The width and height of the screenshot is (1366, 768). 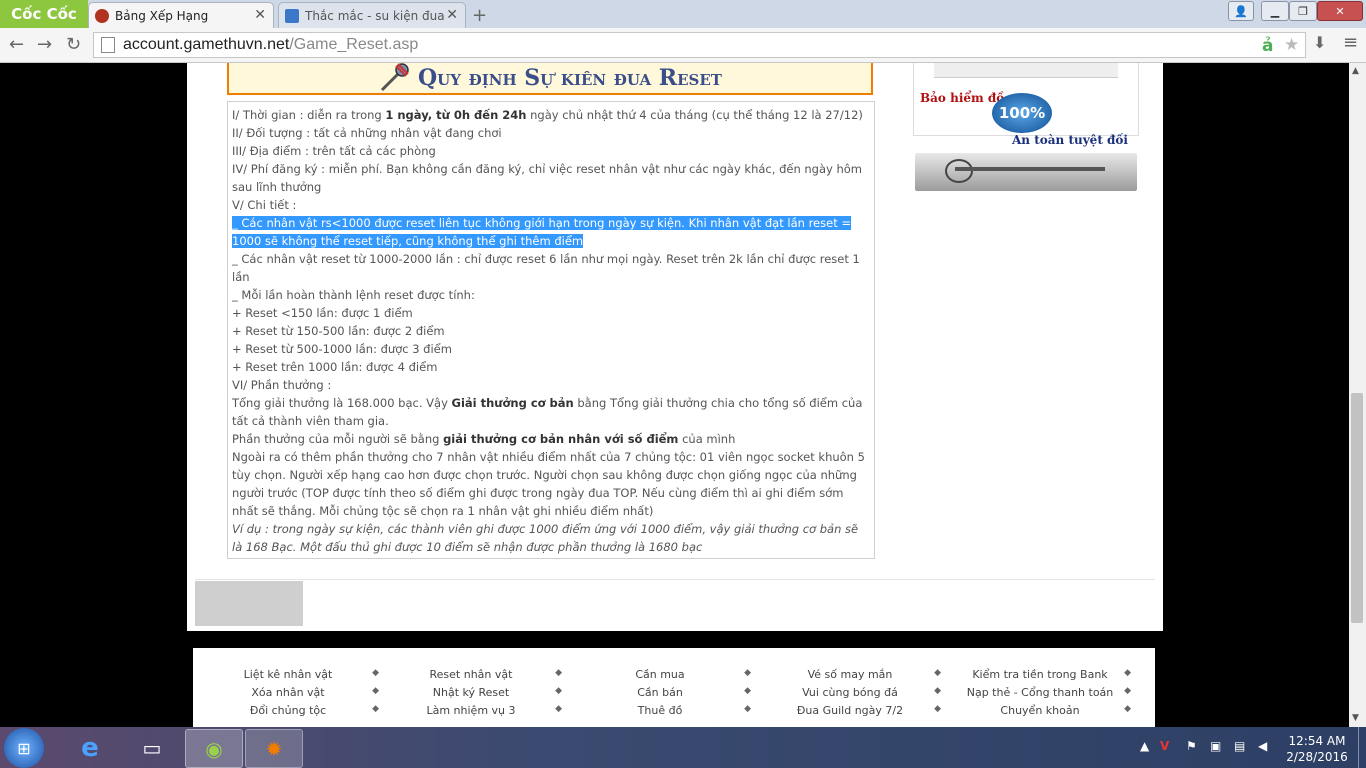 I want to click on heading-banner: Quy định Sự kiên đua Reset, so click(x=550, y=79).